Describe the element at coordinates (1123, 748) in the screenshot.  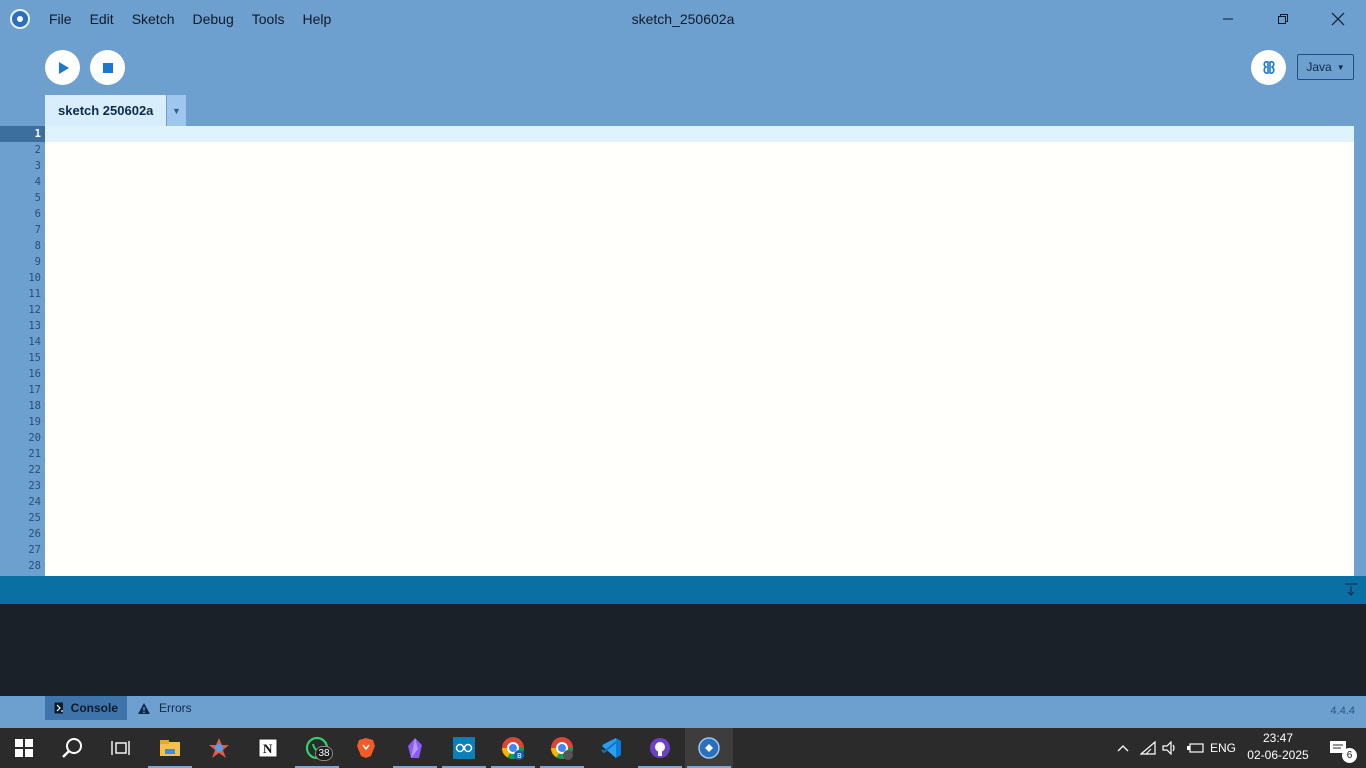
I see `tray-overflow-button` at that location.